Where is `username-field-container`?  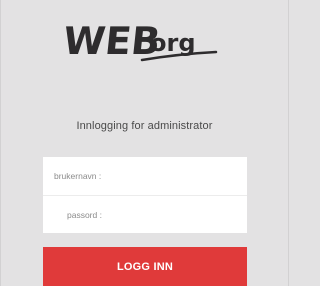
username-field-container is located at coordinates (145, 176).